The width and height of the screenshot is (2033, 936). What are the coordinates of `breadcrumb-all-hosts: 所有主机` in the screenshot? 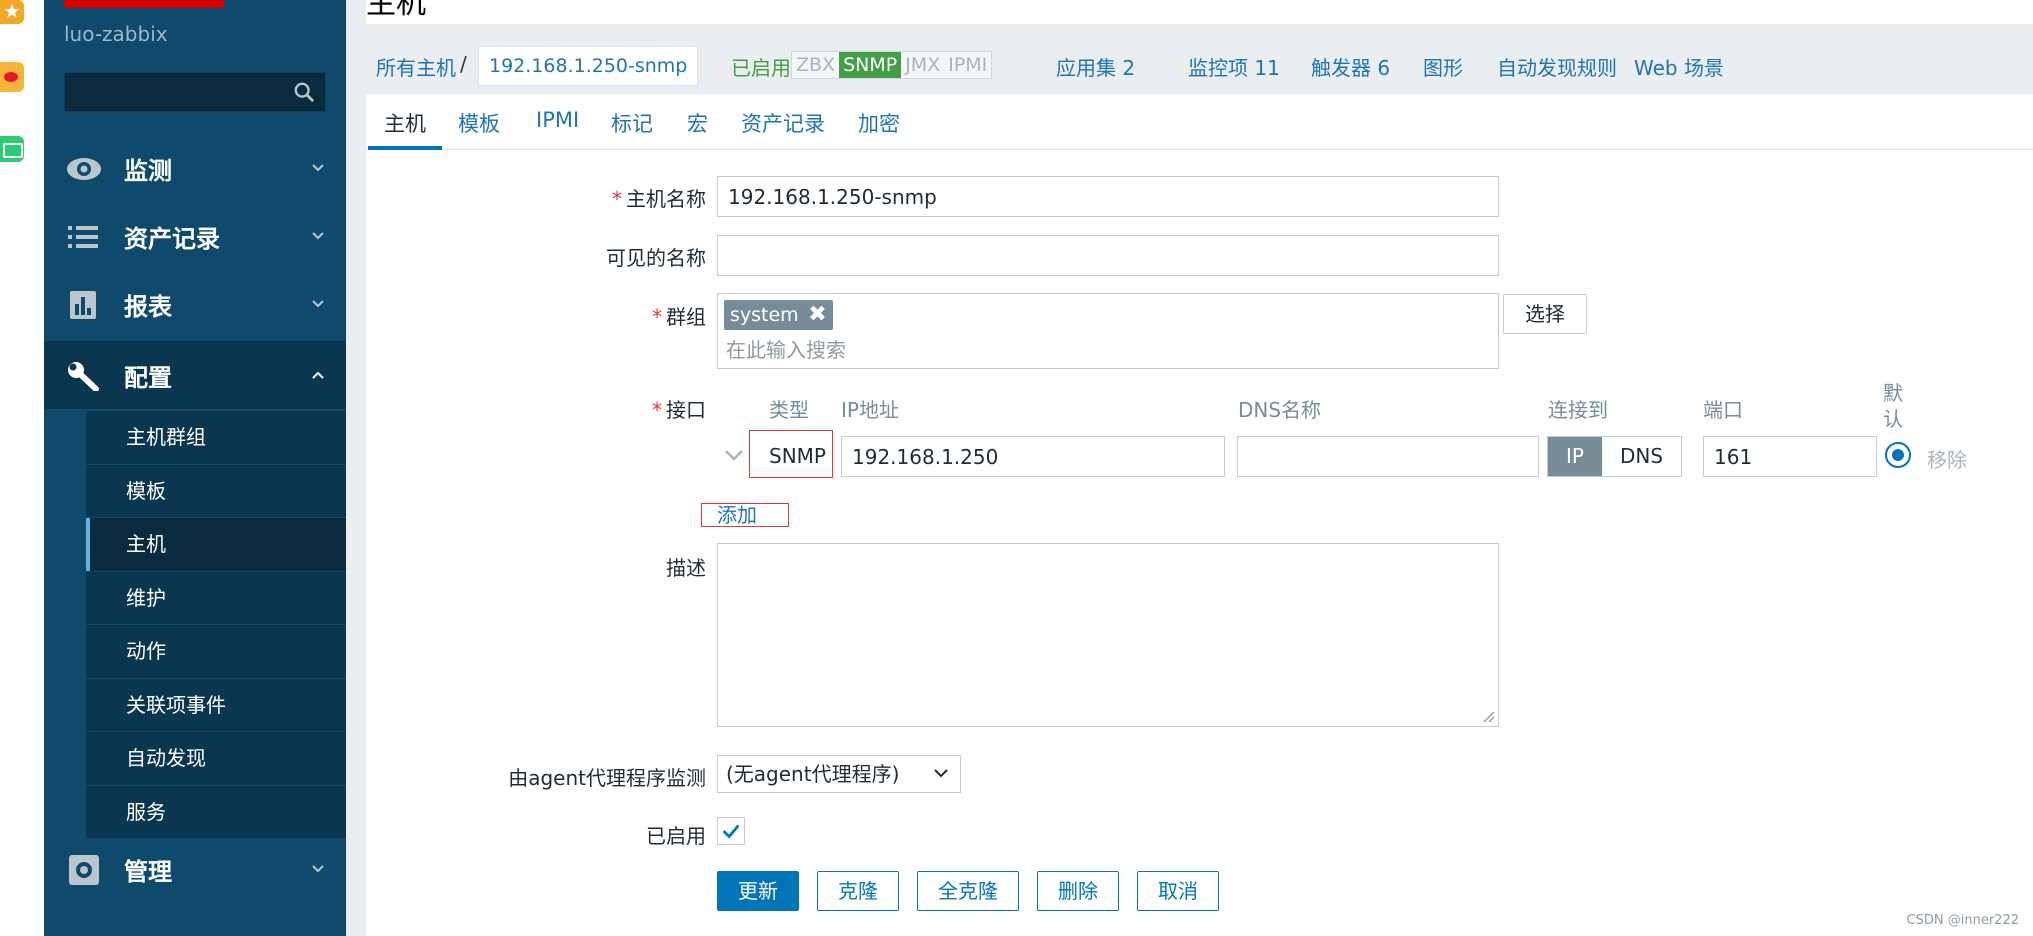 It's located at (416, 66).